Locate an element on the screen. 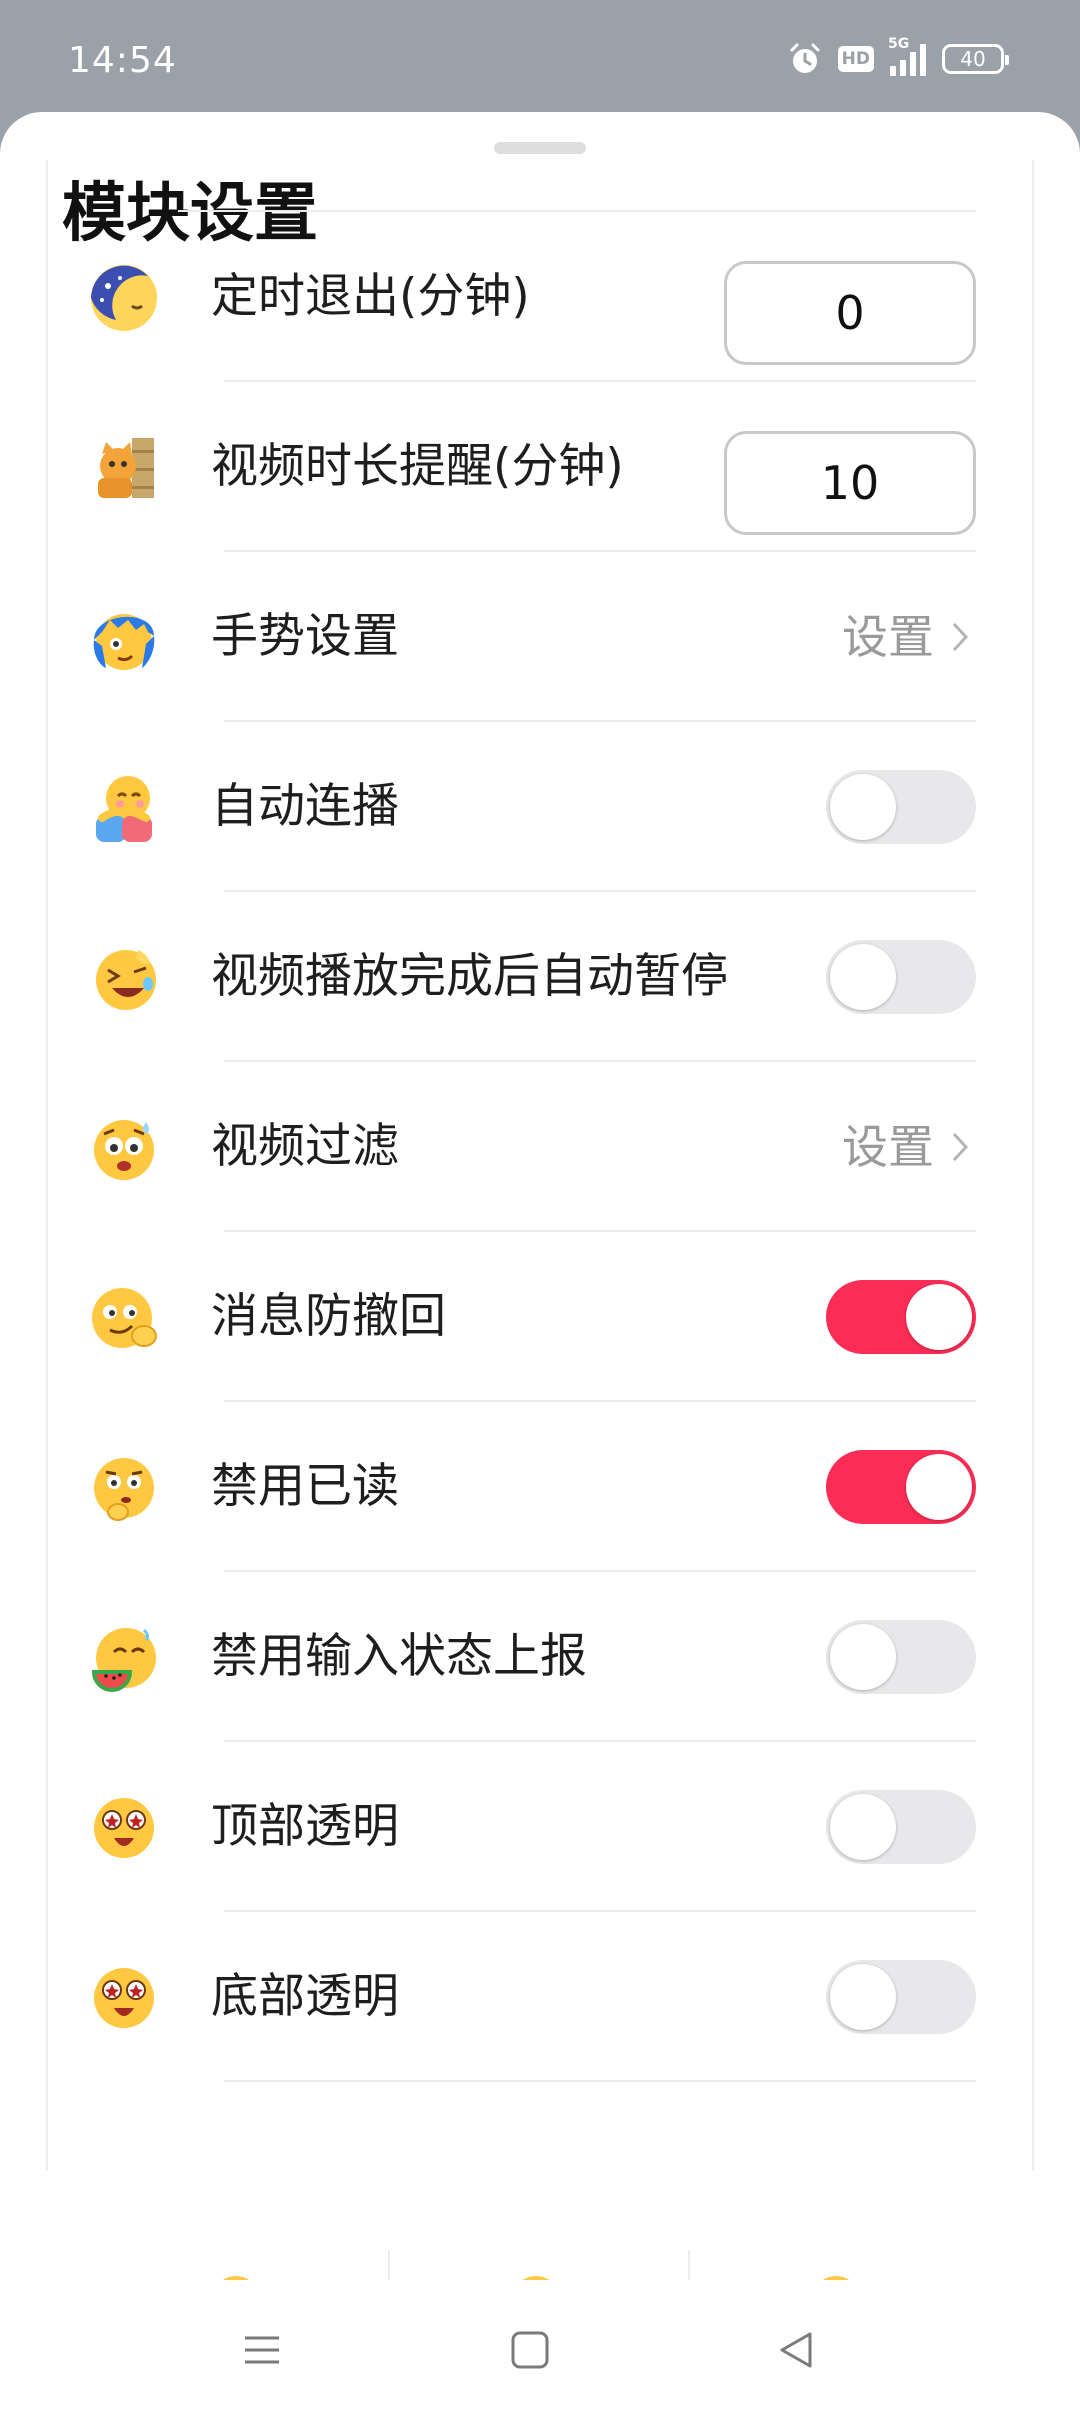  home-square-icon is located at coordinates (530, 2350).